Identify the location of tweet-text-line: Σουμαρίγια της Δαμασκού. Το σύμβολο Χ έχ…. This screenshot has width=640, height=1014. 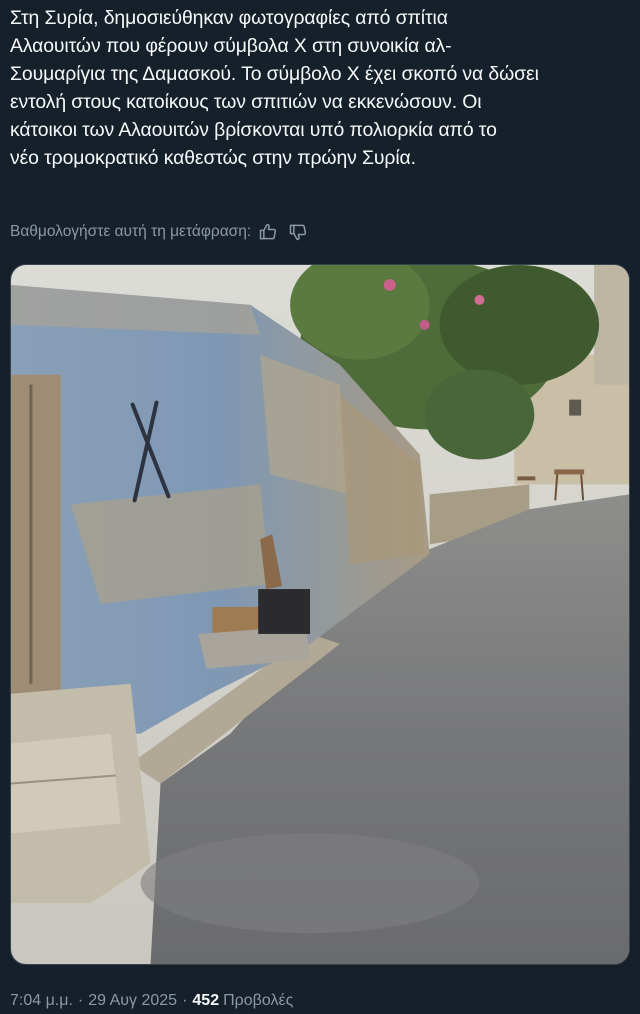
(274, 74).